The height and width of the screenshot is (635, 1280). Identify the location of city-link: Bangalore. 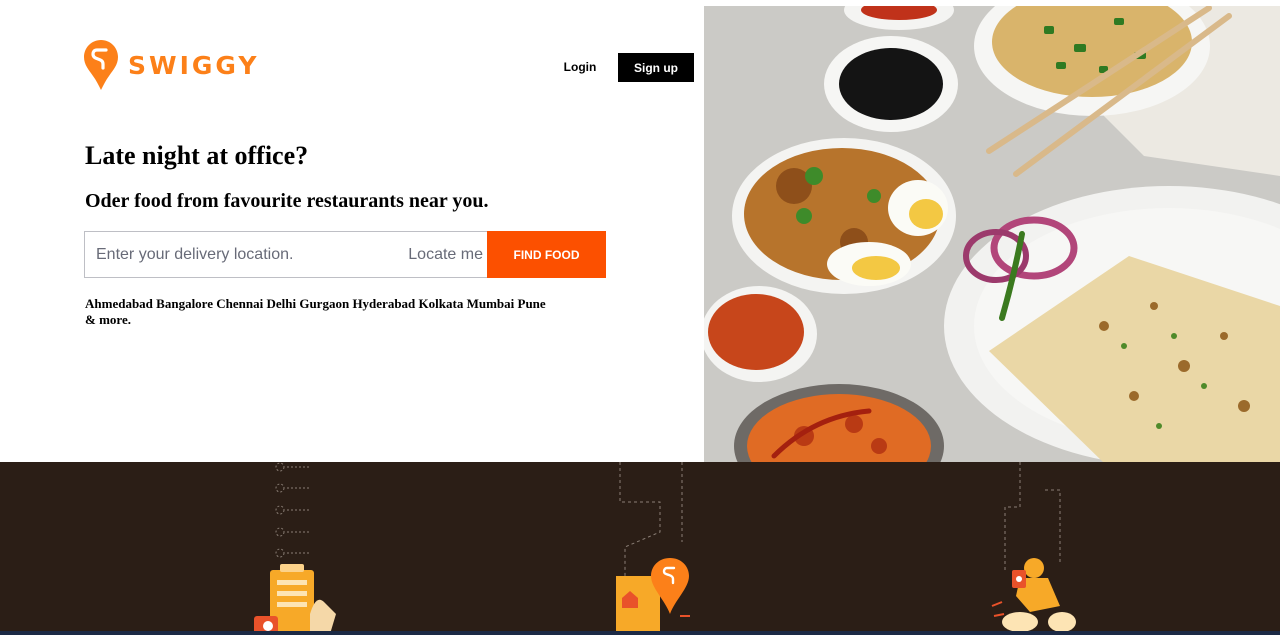
(184, 303).